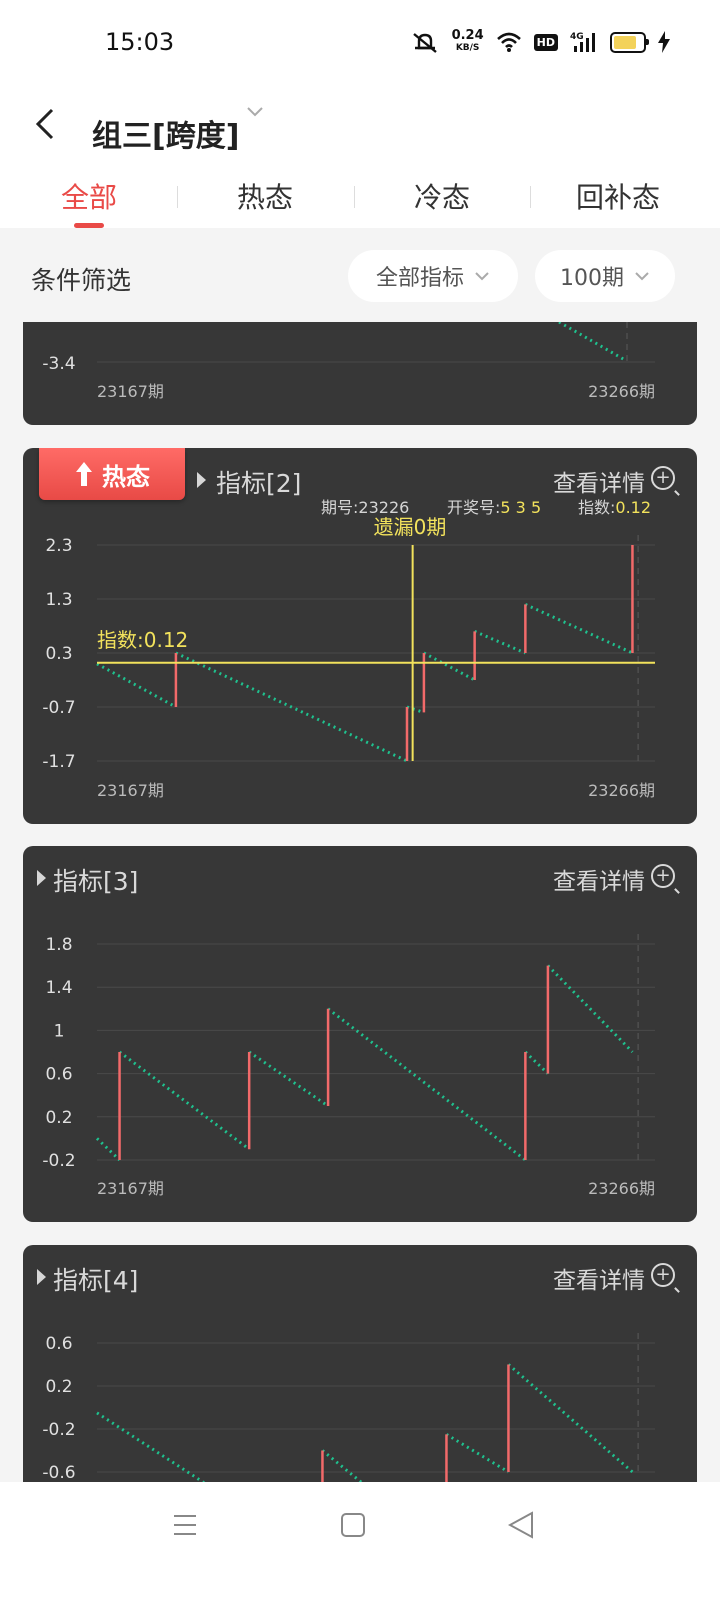  What do you see at coordinates (58, 600) in the screenshot?
I see `y-tick-label: 1.3` at bounding box center [58, 600].